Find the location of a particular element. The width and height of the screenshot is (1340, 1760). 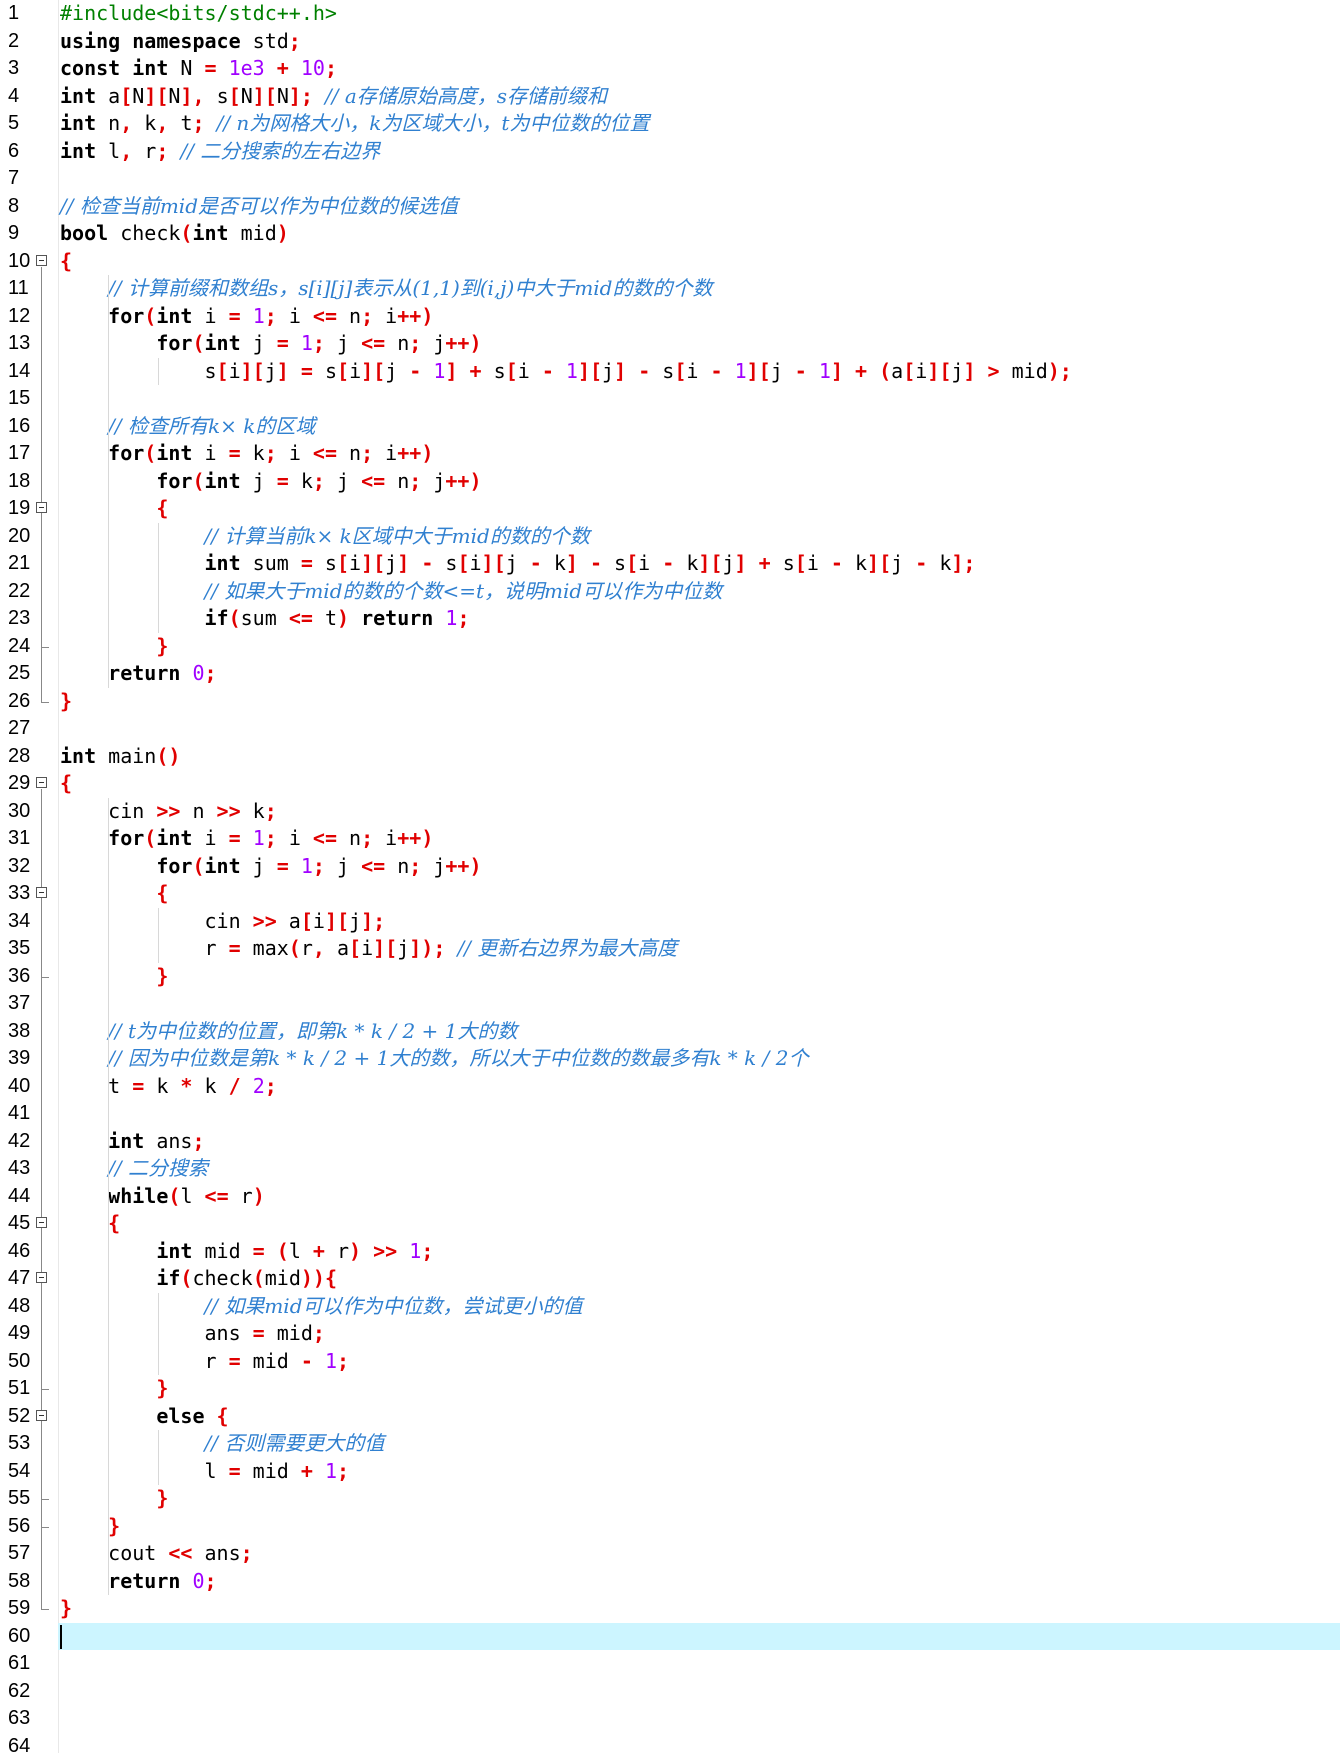

code-line: 13 for(int j = 1; j <= n; j++) is located at coordinates (670, 344).